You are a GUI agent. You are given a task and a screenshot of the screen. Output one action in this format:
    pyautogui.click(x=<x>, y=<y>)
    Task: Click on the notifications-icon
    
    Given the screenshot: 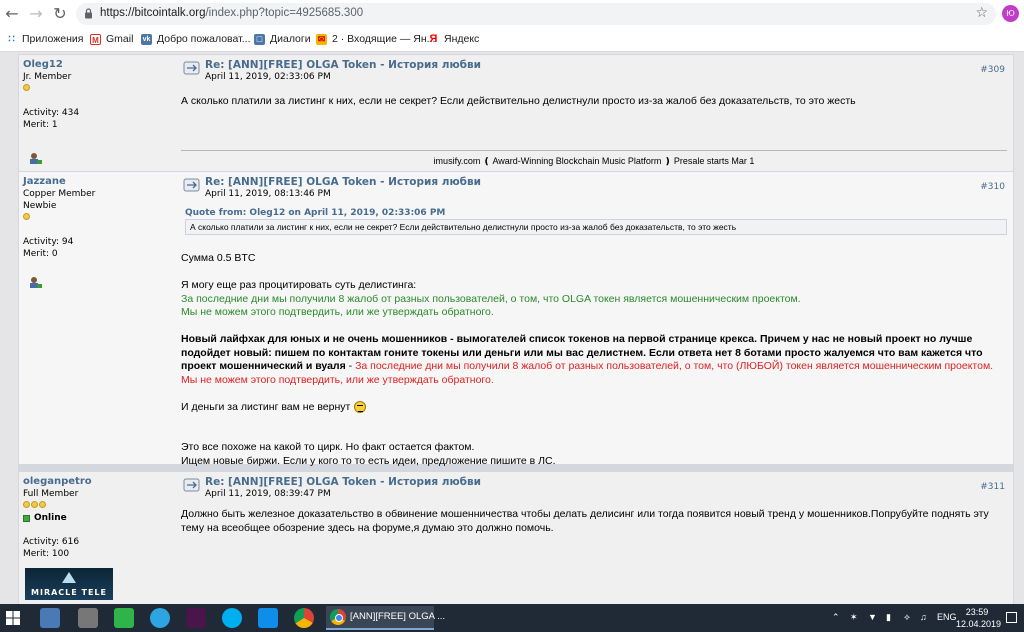 What is the action you would take?
    pyautogui.click(x=1011, y=617)
    